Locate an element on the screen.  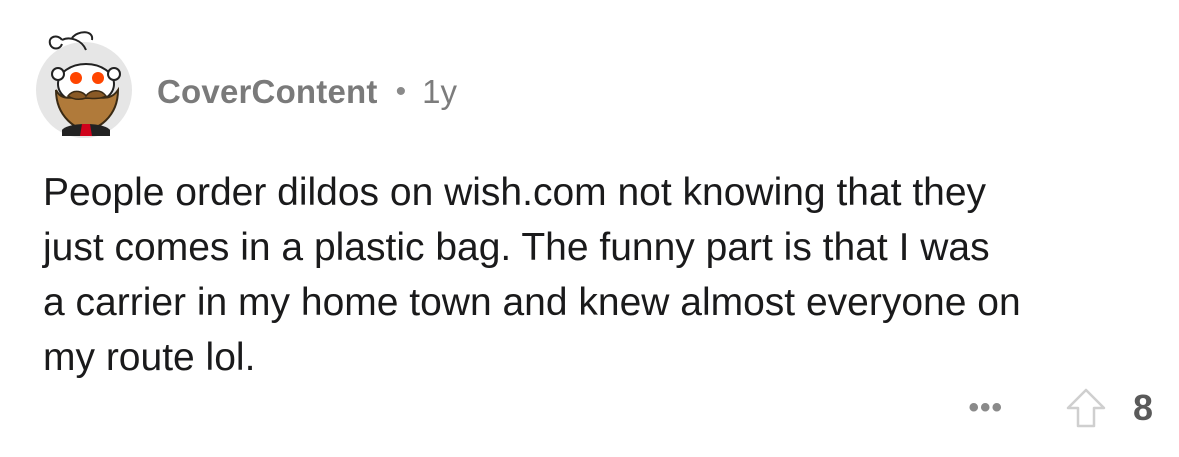
vote-score: 8 is located at coordinates (1142, 407).